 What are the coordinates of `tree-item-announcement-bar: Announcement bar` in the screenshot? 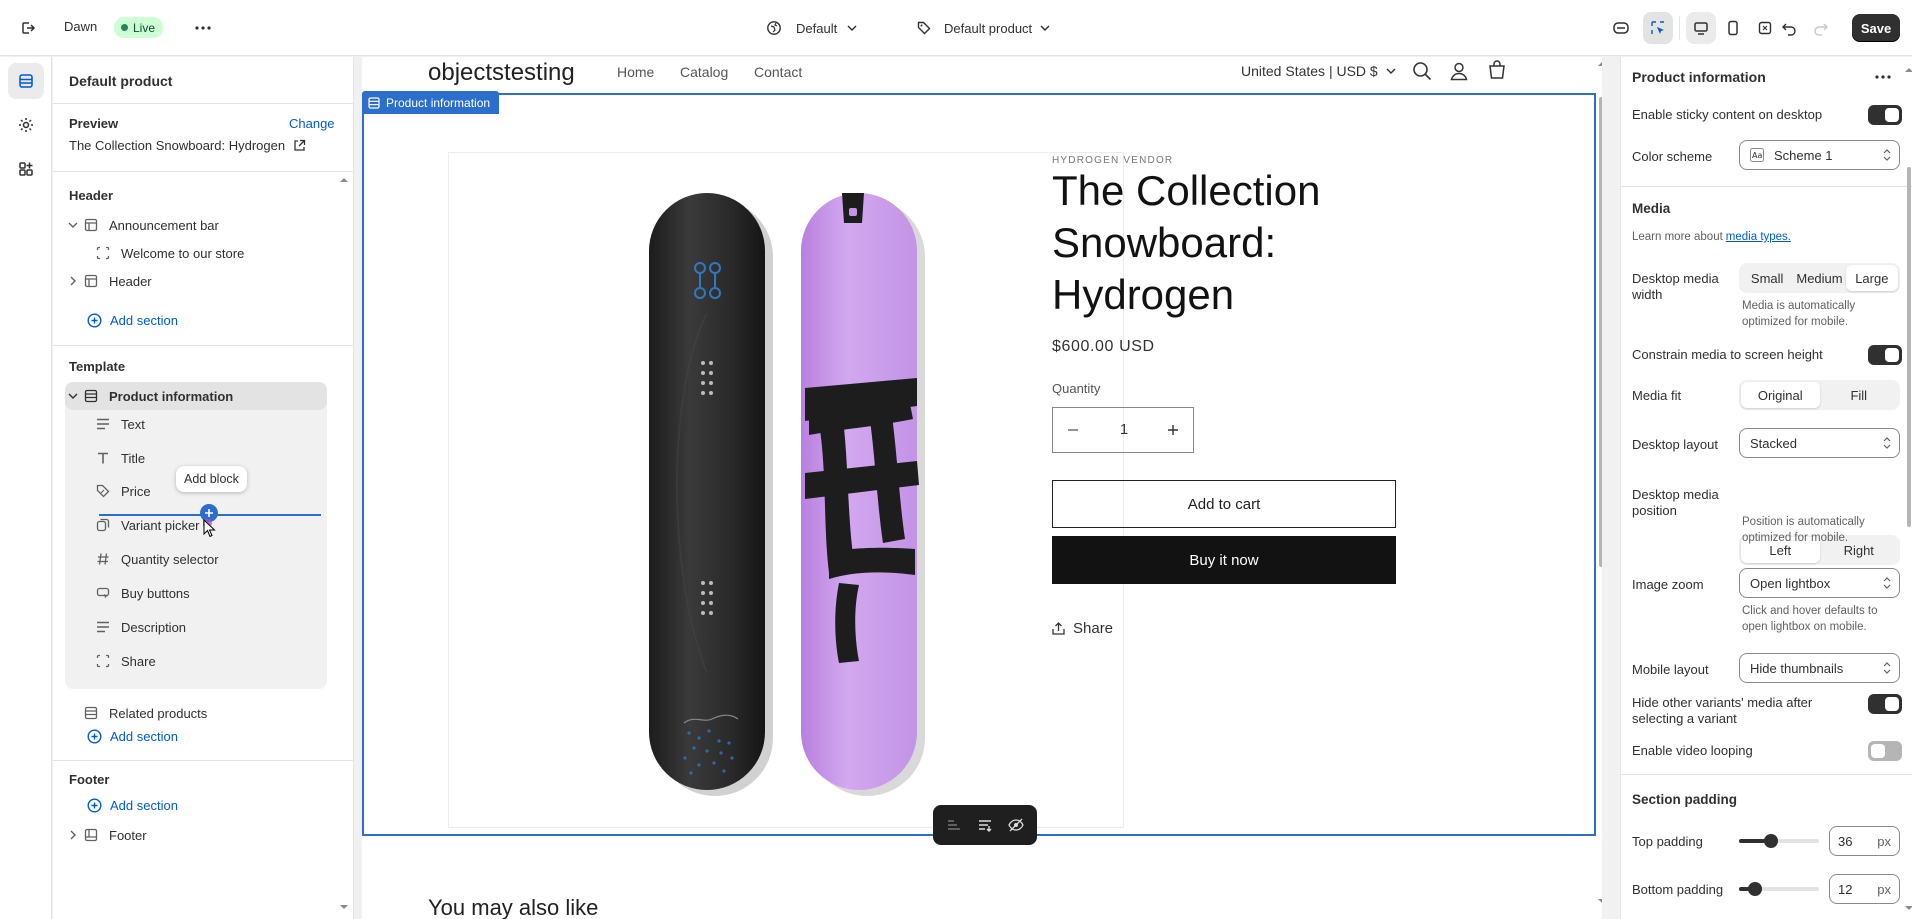 It's located at (196, 225).